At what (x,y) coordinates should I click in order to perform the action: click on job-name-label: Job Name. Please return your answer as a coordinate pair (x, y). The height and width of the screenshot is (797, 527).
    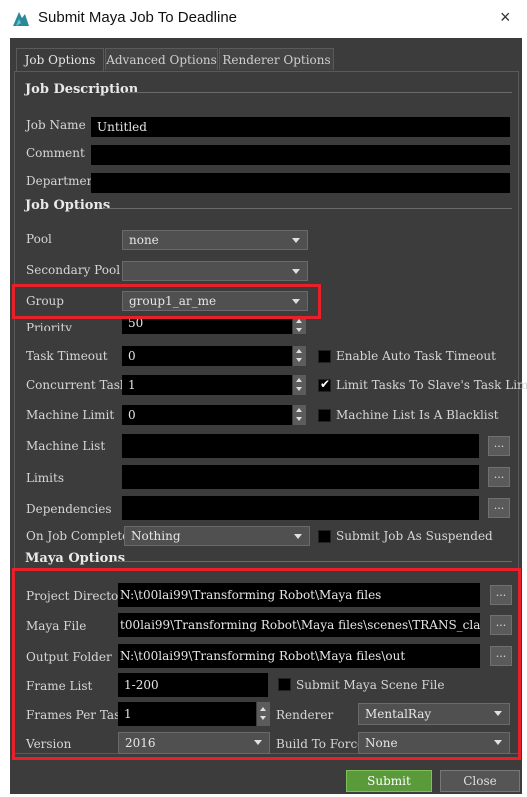
    Looking at the image, I should click on (56, 125).